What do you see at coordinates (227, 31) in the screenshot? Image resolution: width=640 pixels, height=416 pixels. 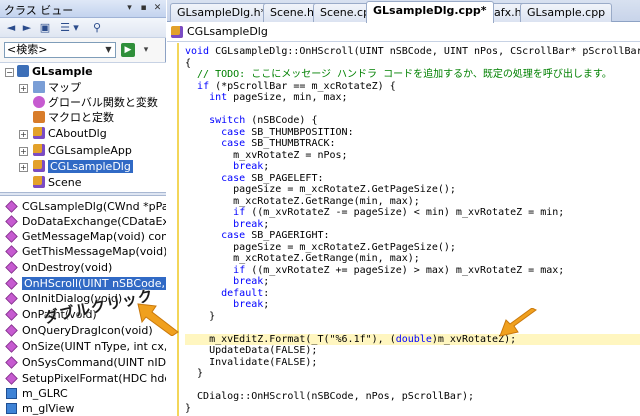 I see `breadcrumb-class: CGLsampleDlg` at bounding box center [227, 31].